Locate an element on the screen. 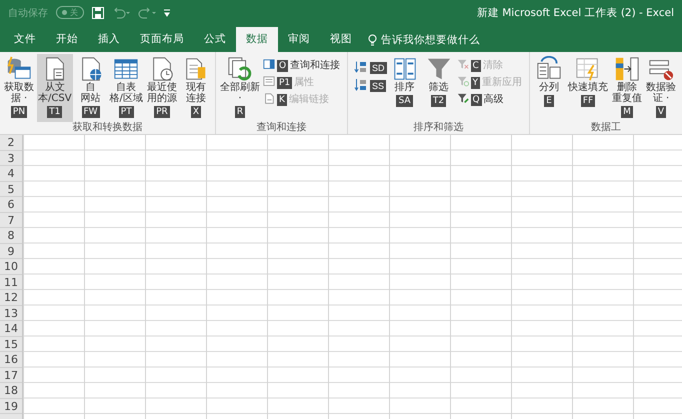 This screenshot has width=682, height=419. row-number: 6 is located at coordinates (11, 204).